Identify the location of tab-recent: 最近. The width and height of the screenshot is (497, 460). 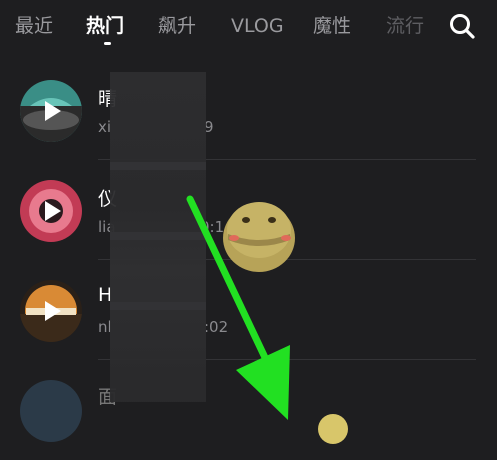
(34, 26).